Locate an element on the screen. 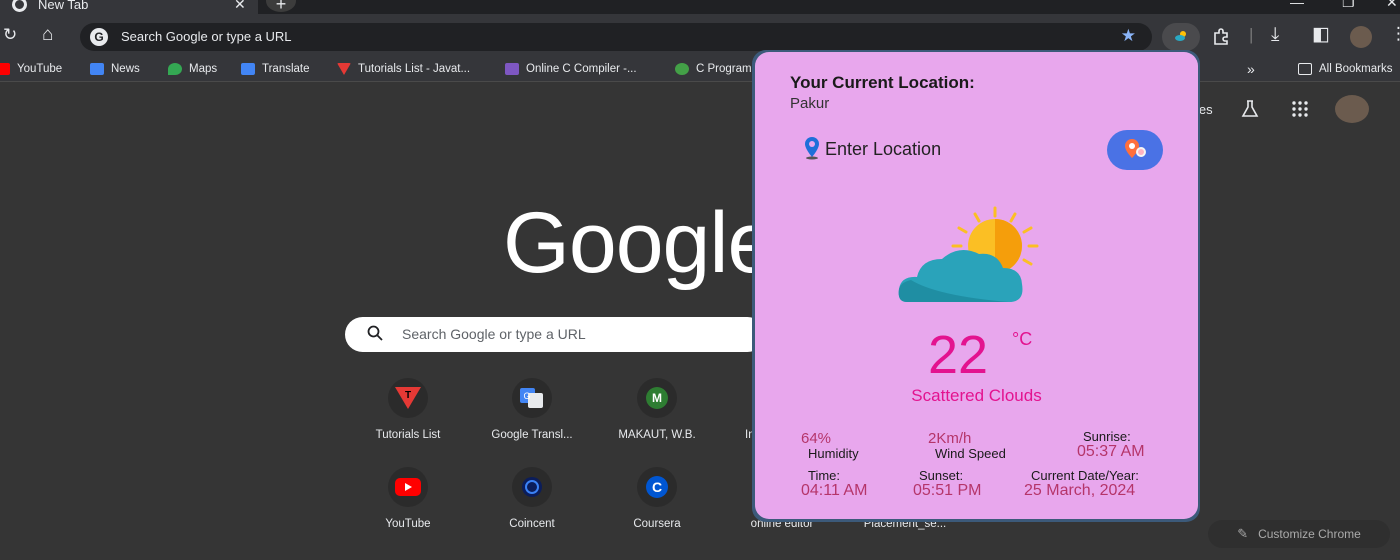 This screenshot has width=1400, height=560. apps-grid-icon is located at coordinates (1300, 109).